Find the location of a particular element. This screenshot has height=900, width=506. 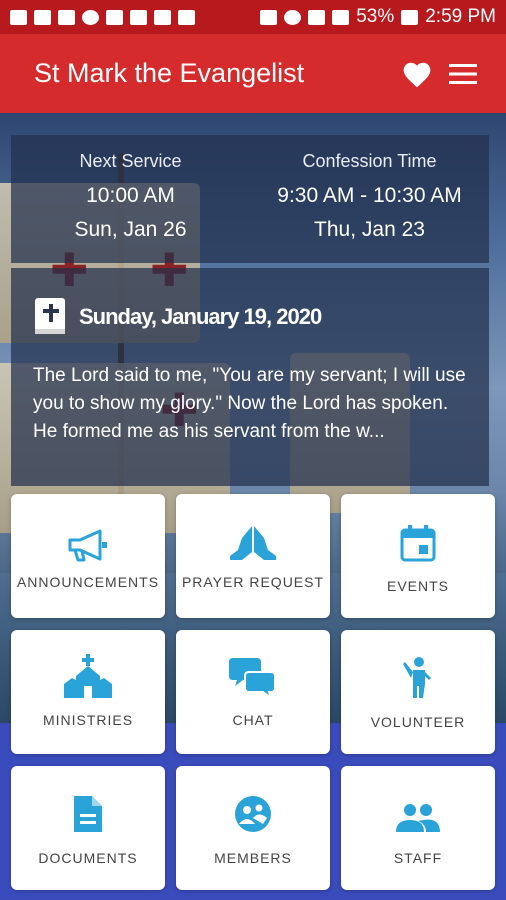

sync-icon is located at coordinates (114, 17).